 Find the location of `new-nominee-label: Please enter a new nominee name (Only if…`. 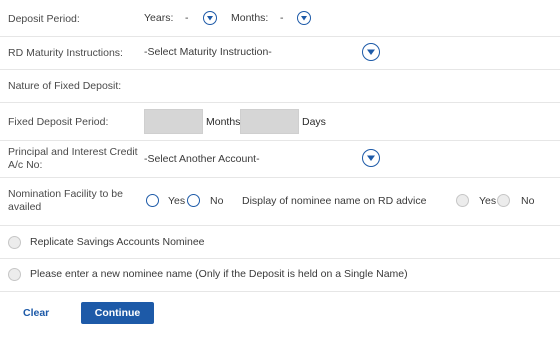

new-nominee-label: Please enter a new nominee name (Only if… is located at coordinates (219, 274).